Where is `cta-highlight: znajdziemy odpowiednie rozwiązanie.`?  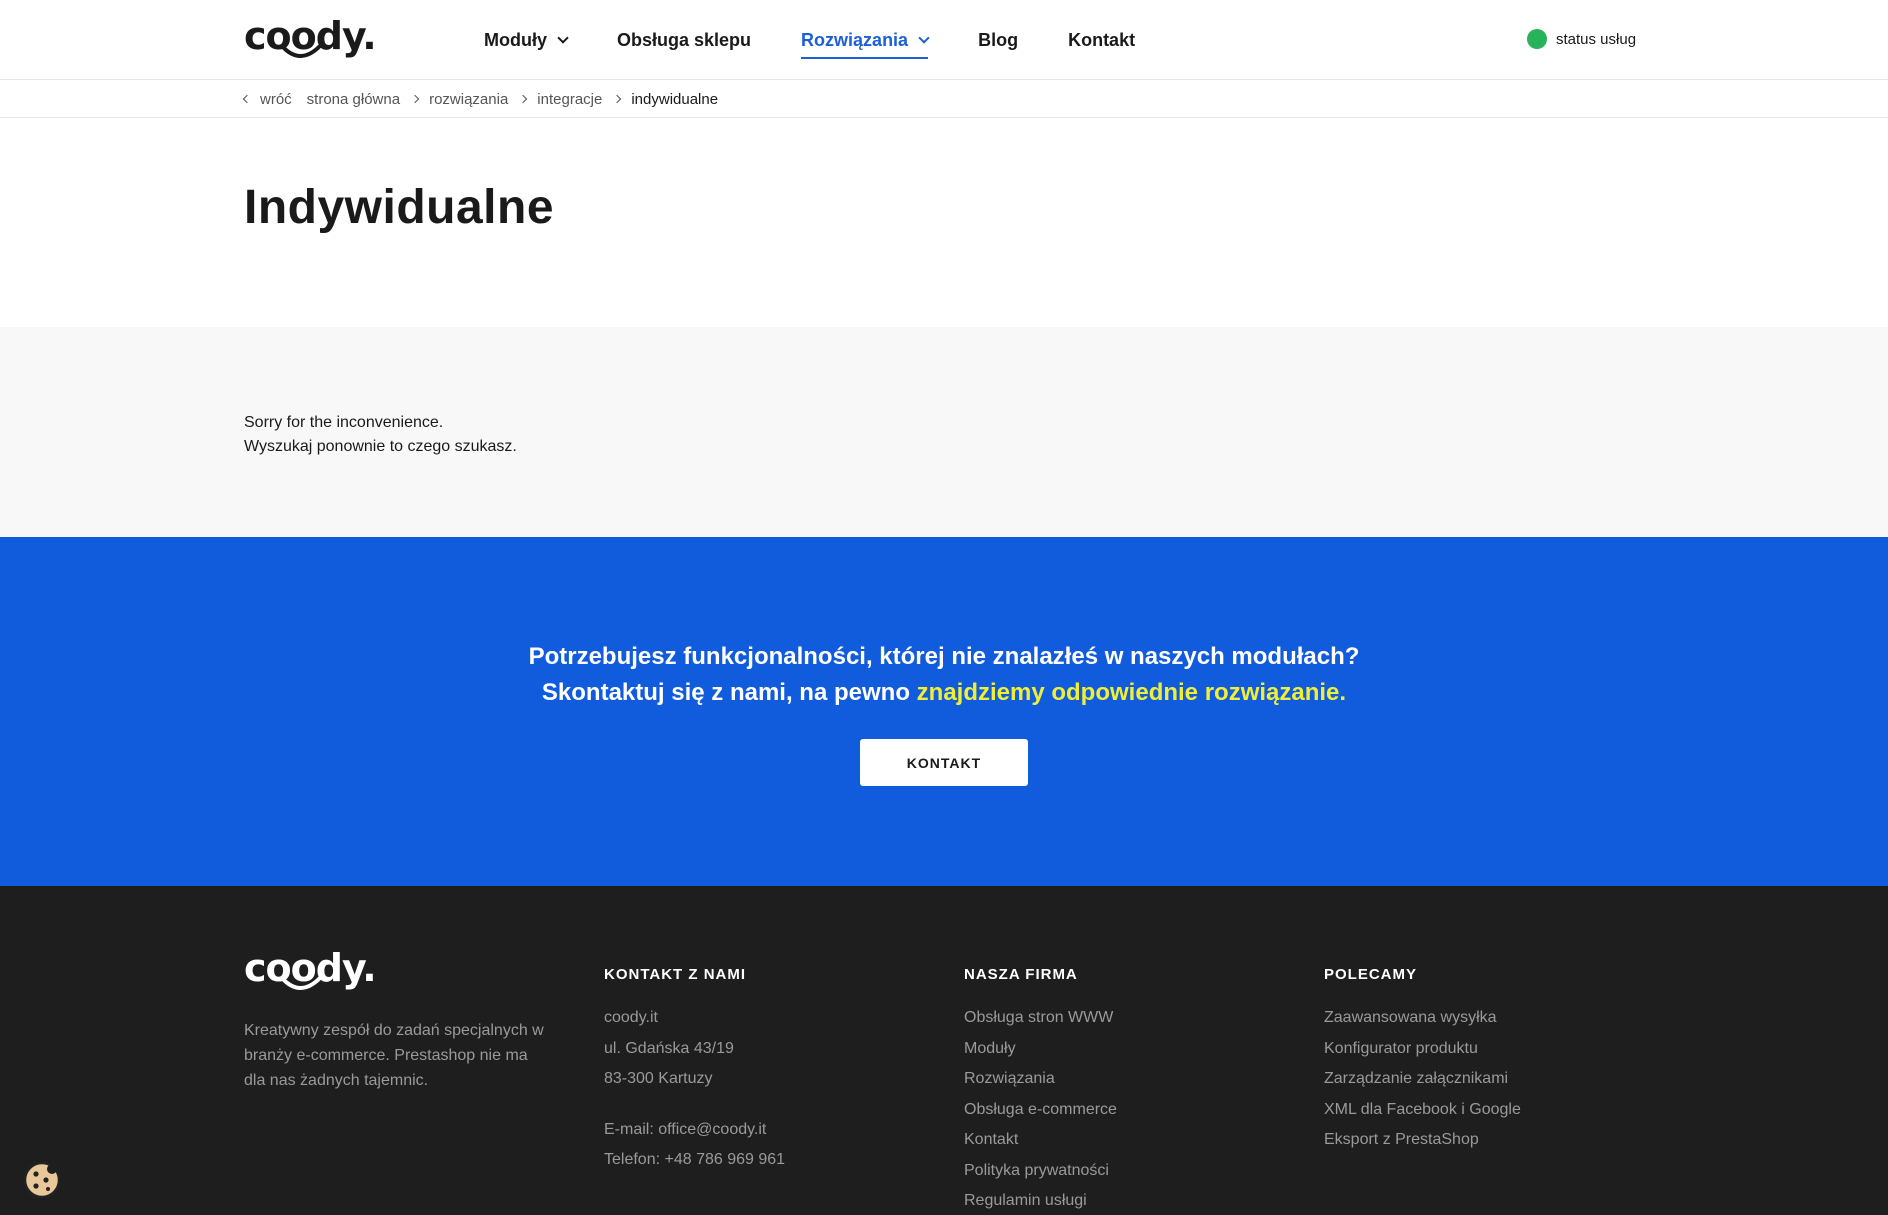
cta-highlight: znajdziemy odpowiednie rozwiązanie. is located at coordinates (1131, 692).